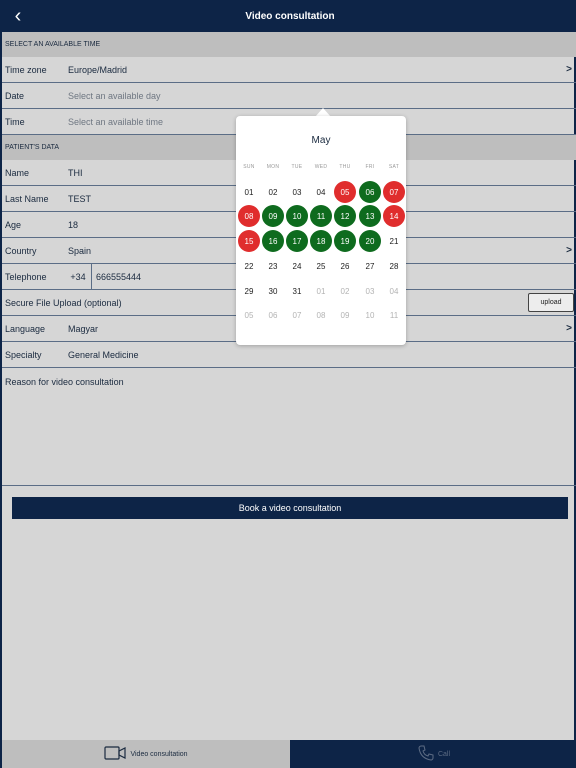 This screenshot has width=576, height=768. What do you see at coordinates (63, 302) in the screenshot?
I see `upload-label: Secure File Upload (optional)` at bounding box center [63, 302].